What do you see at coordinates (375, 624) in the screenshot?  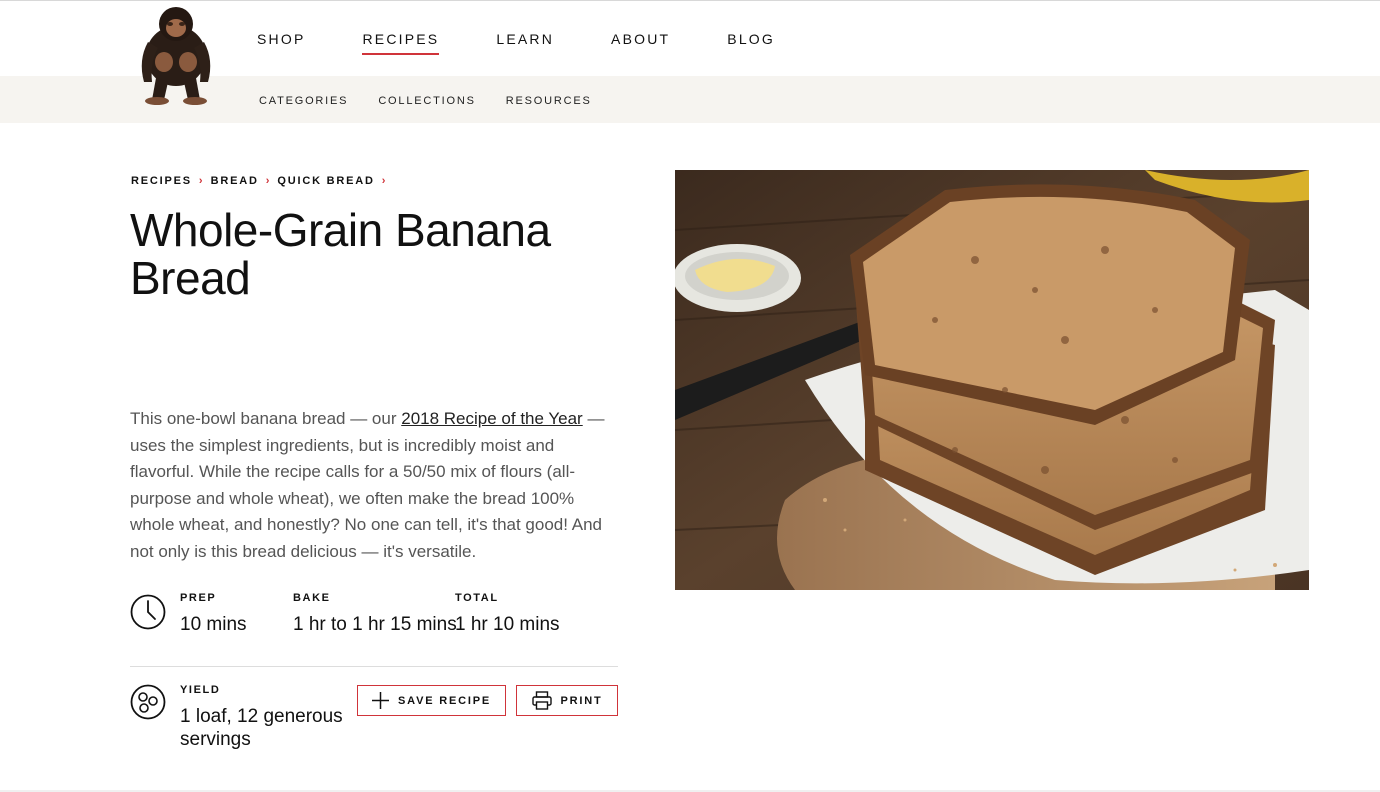 I see `bake-value: 1 hr to 1 hr 15 mins` at bounding box center [375, 624].